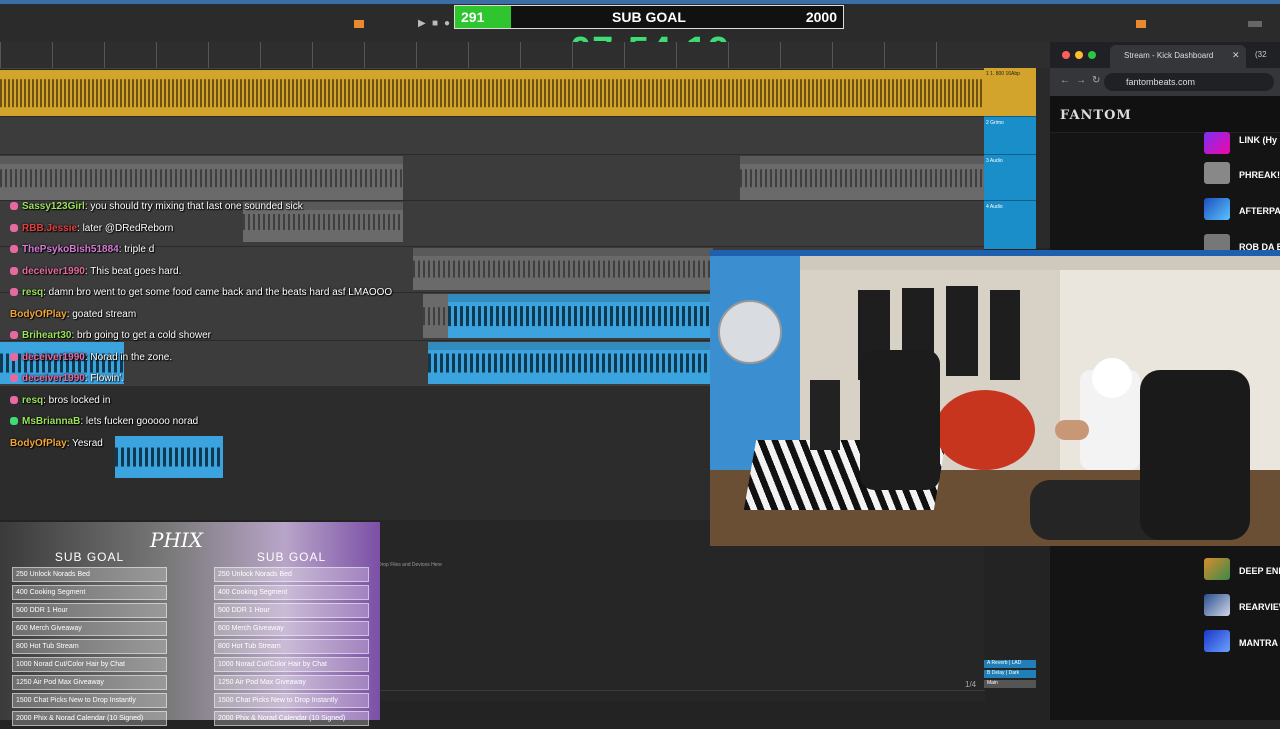 The height and width of the screenshot is (729, 1280). I want to click on track-header-1: 1 1. 800 16Abp, so click(1010, 92).